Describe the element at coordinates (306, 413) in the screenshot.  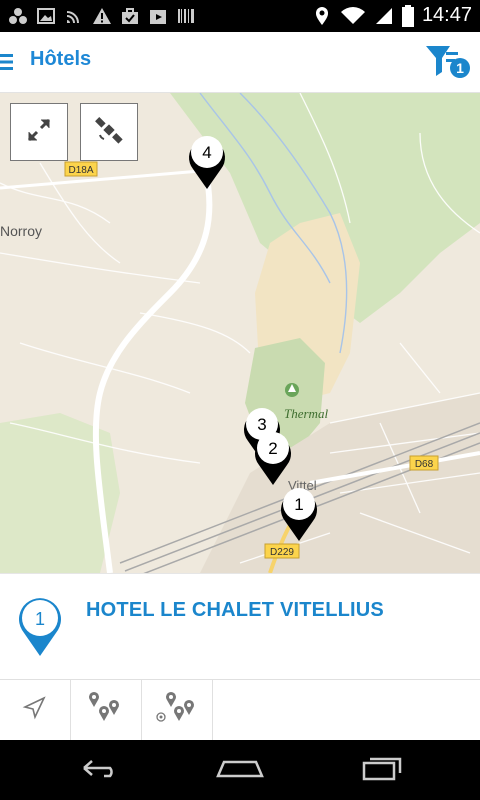
I see `place-label-thermal: Thermal` at that location.